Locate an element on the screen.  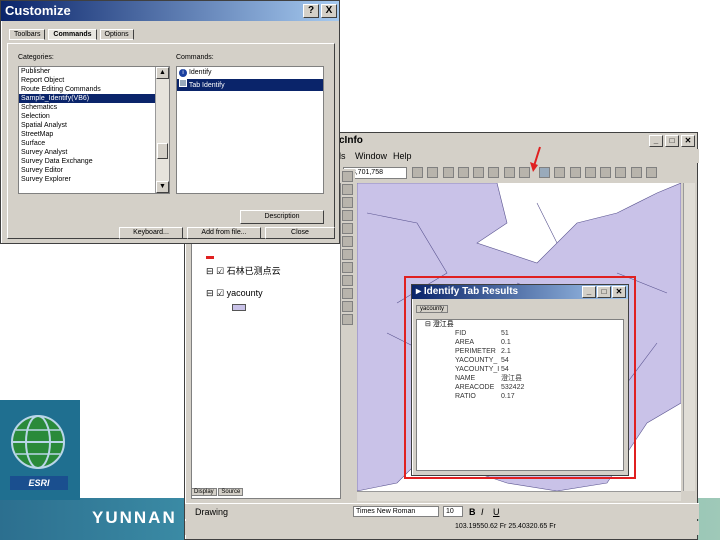
attribute-value: 532422 is located at coordinates (513, 387).